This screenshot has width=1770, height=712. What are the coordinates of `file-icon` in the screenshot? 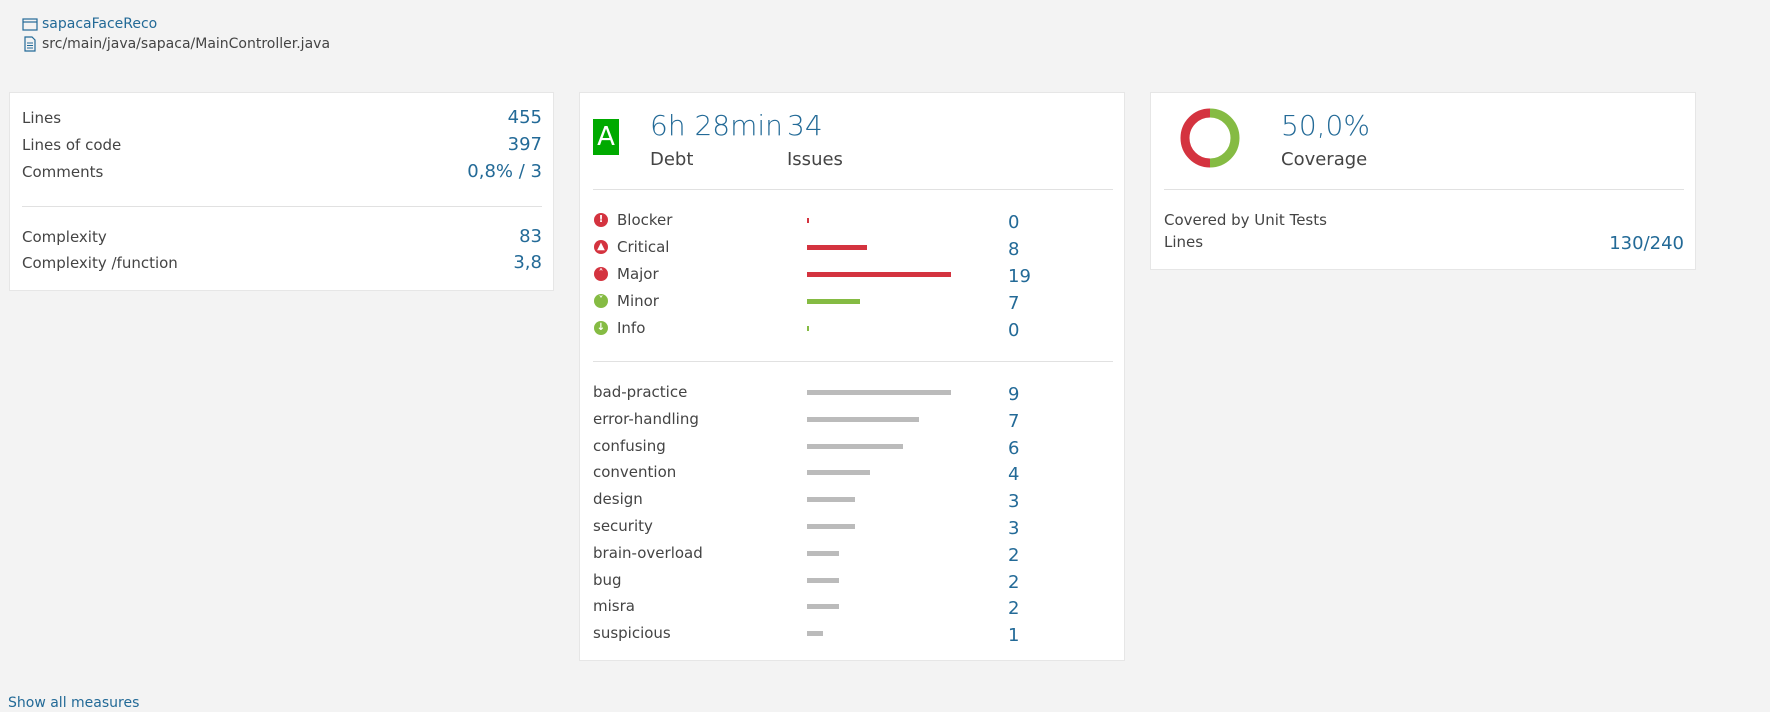 It's located at (30, 44).